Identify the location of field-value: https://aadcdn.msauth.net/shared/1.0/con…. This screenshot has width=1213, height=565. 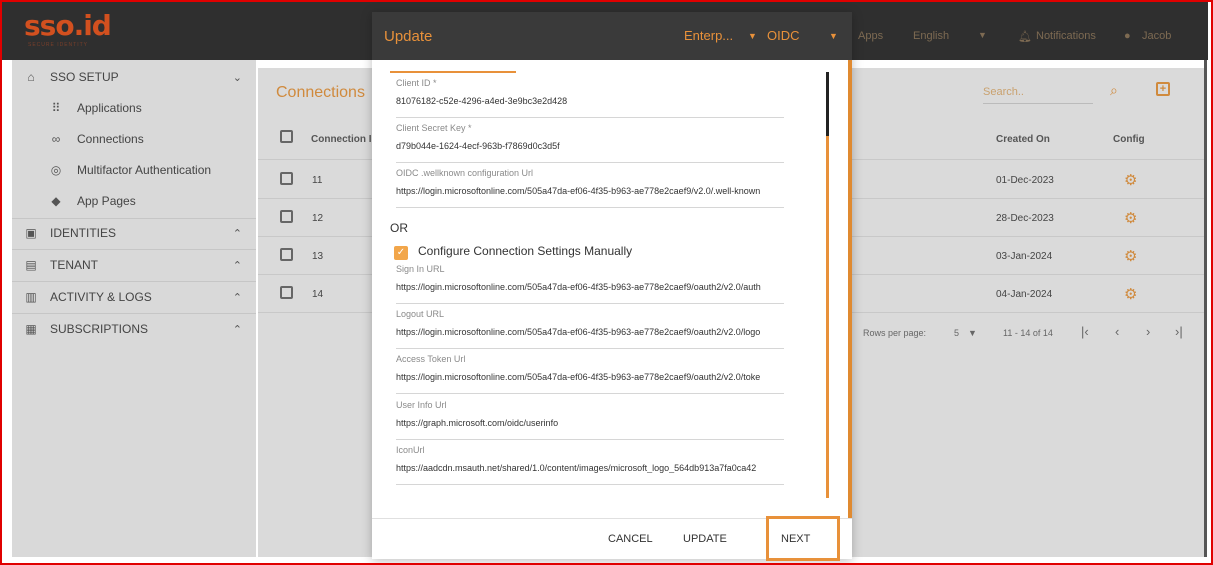
(590, 468).